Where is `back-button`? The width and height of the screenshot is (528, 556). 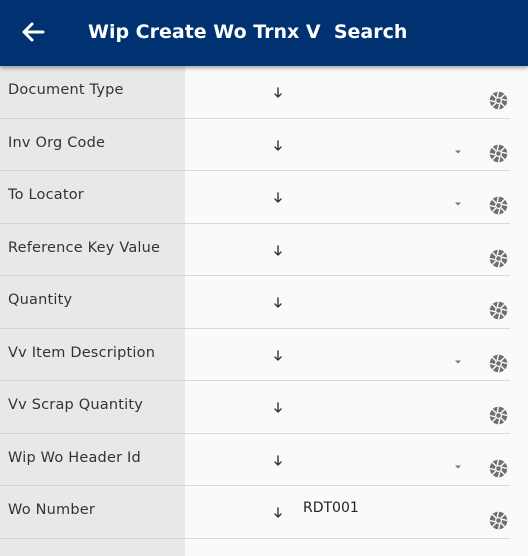
back-button is located at coordinates (33, 32).